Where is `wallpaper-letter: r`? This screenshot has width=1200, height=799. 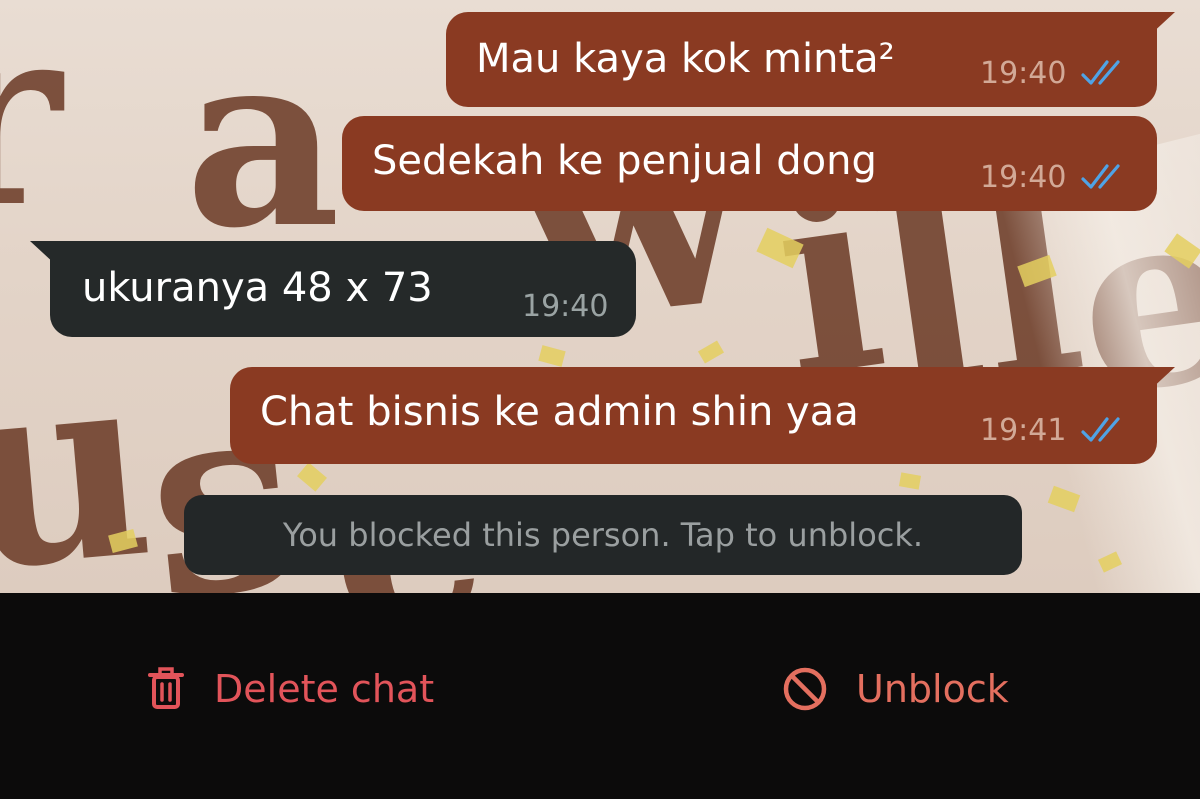
wallpaper-letter: r is located at coordinates (31, 120).